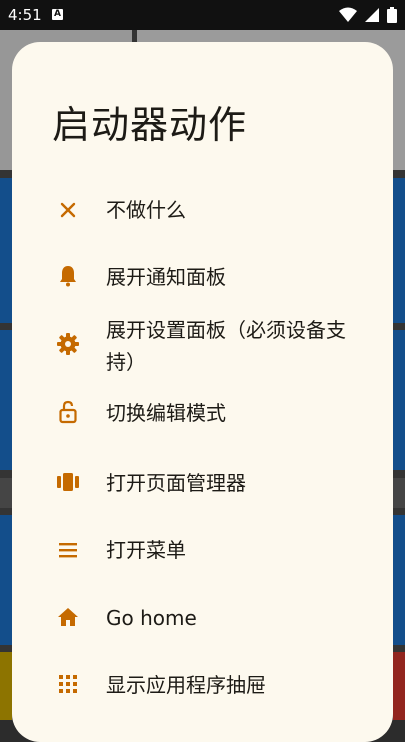 The height and width of the screenshot is (742, 405). Describe the element at coordinates (68, 684) in the screenshot. I see `apps-grid-icon` at that location.